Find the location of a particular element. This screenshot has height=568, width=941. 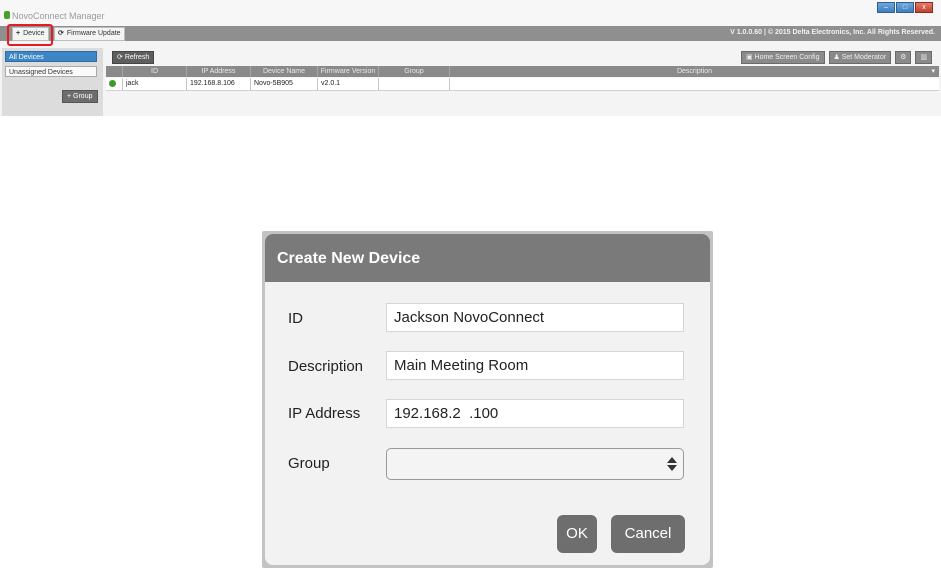

add-group-button: + Group is located at coordinates (80, 96).